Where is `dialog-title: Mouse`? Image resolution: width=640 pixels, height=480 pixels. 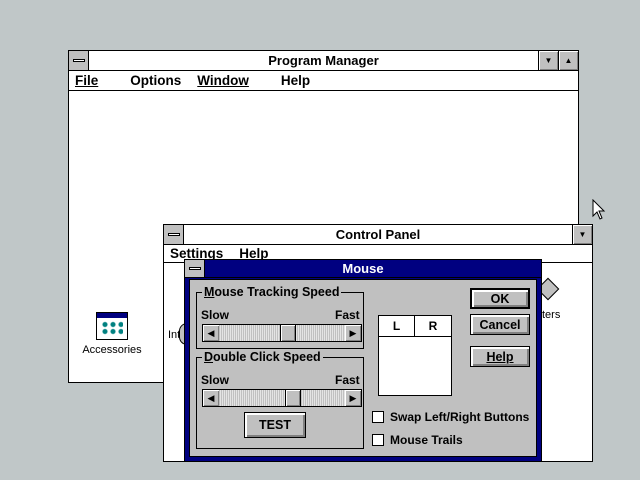
dialog-title: Mouse is located at coordinates (363, 268).